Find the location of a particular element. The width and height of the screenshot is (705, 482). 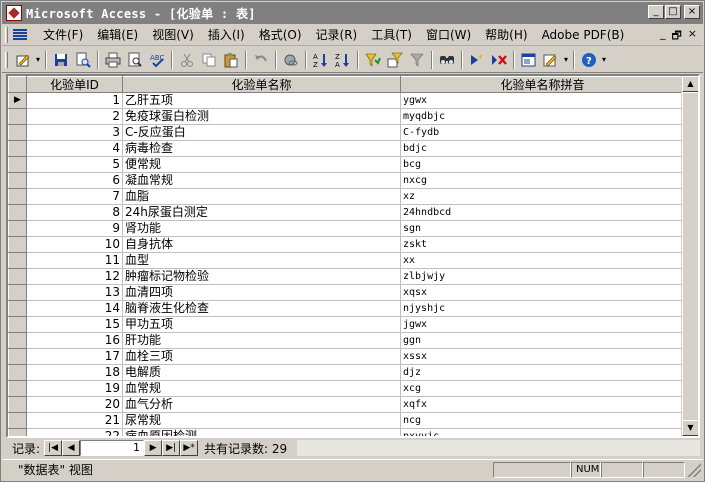

menu-insert: 插入(I) is located at coordinates (226, 35).